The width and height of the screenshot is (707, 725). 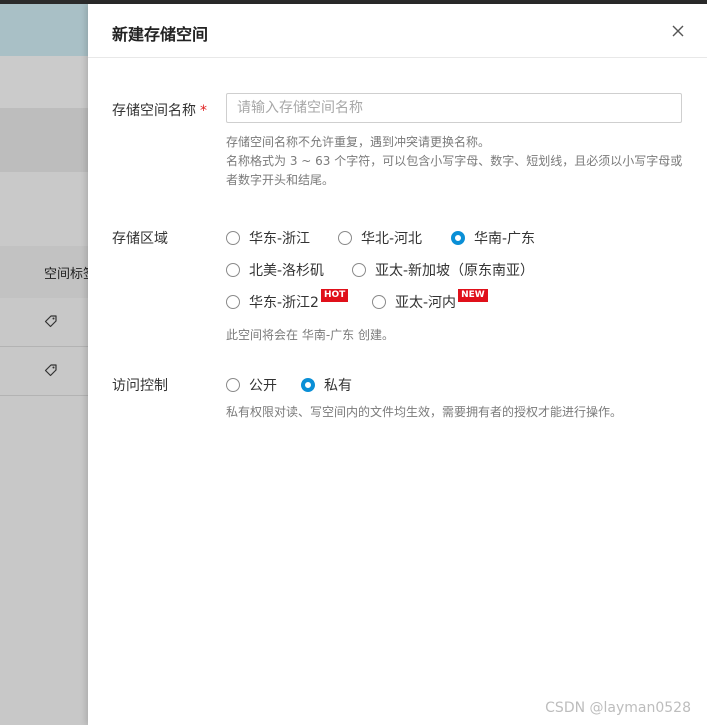 I want to click on region-option-label: 华北-河北, so click(x=392, y=239).